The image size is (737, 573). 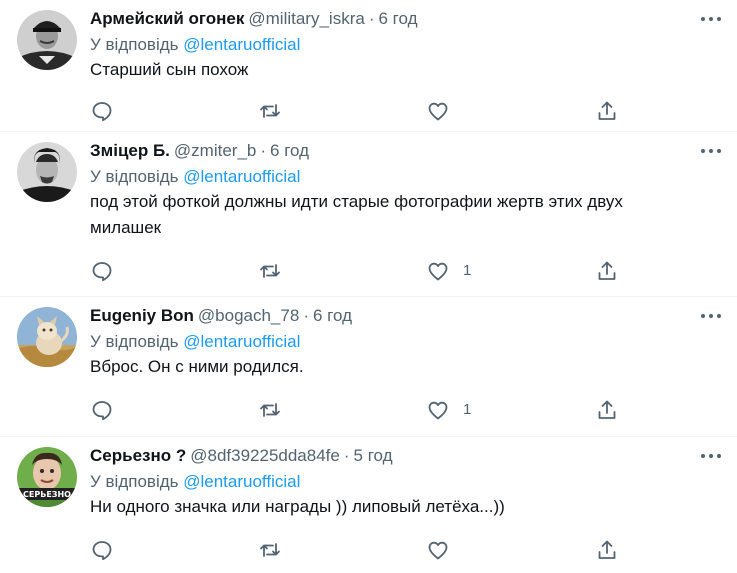 I want to click on tweet-text: Вброс. Он с ними родился., so click(x=197, y=366).